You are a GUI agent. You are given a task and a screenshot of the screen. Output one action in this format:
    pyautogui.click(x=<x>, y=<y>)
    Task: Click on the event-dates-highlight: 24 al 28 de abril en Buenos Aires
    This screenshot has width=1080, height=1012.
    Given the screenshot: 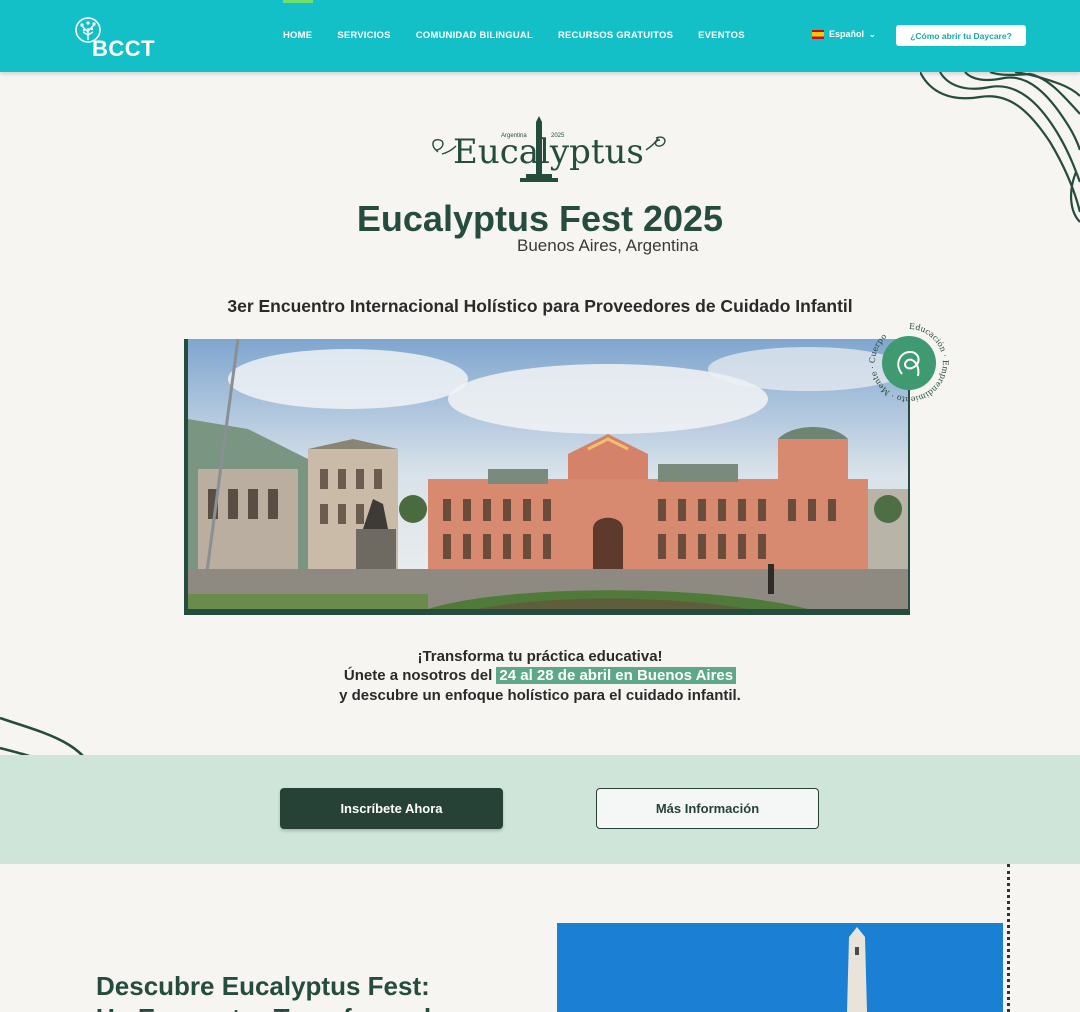 What is the action you would take?
    pyautogui.click(x=616, y=675)
    